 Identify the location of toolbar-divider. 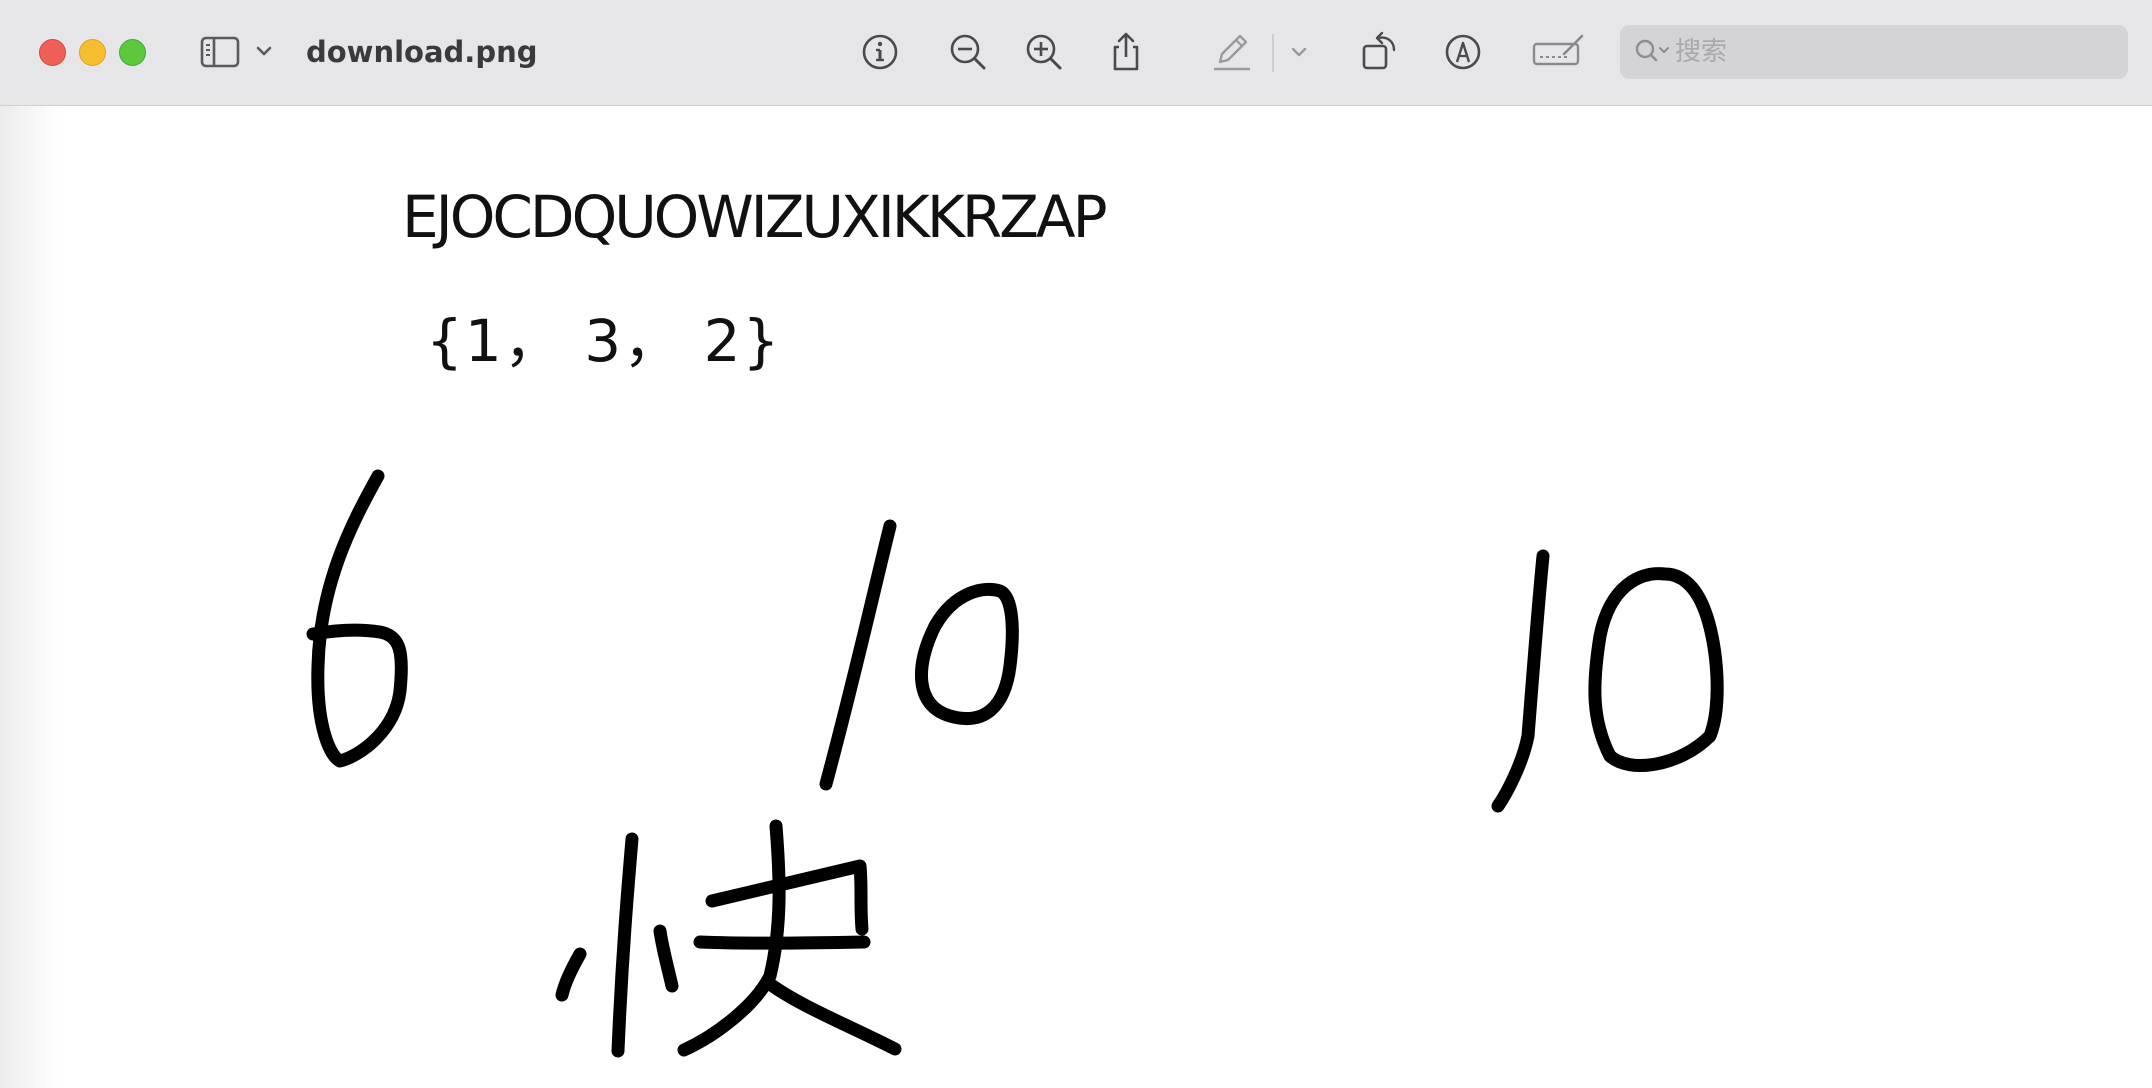
(1273, 53).